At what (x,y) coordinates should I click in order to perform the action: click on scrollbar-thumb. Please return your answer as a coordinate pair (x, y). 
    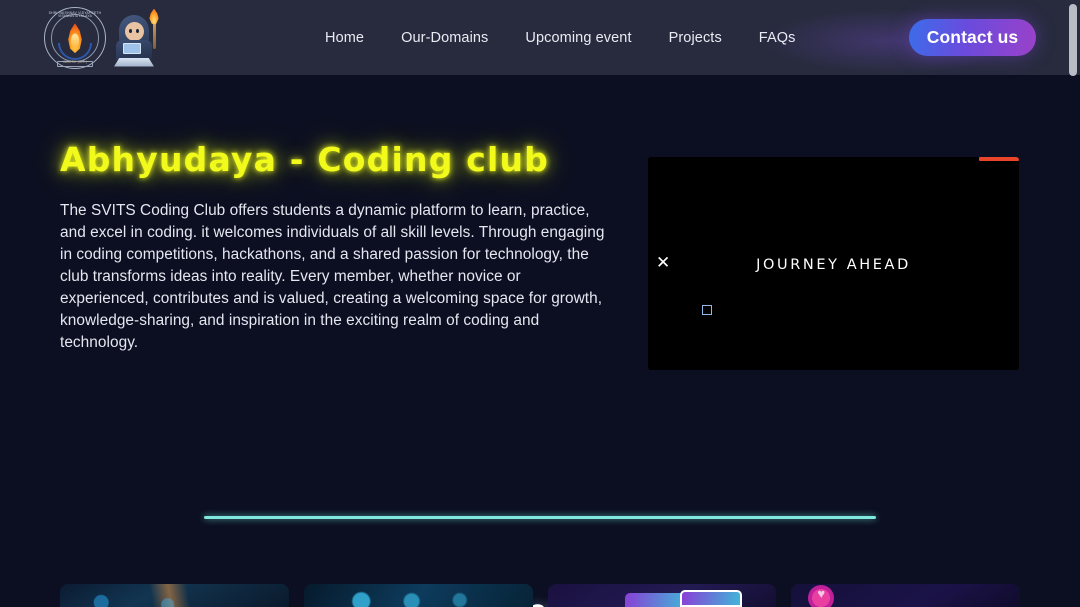
    Looking at the image, I should click on (1073, 40).